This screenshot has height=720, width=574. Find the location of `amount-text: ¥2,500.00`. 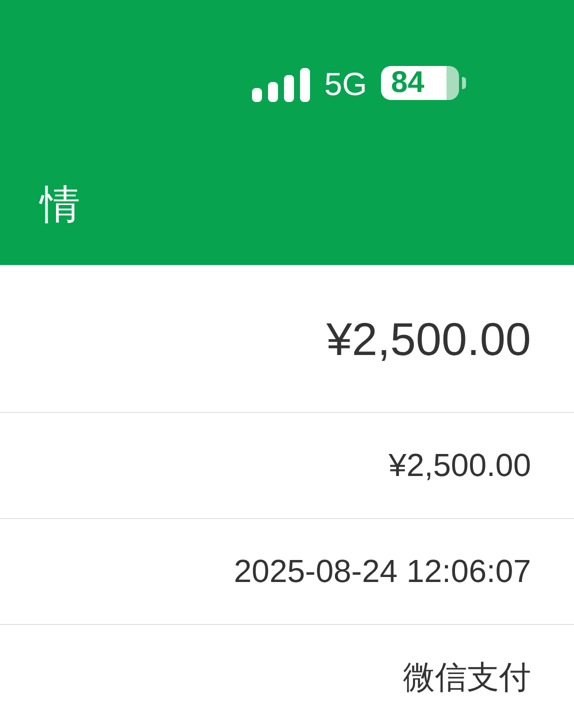

amount-text: ¥2,500.00 is located at coordinates (428, 339).